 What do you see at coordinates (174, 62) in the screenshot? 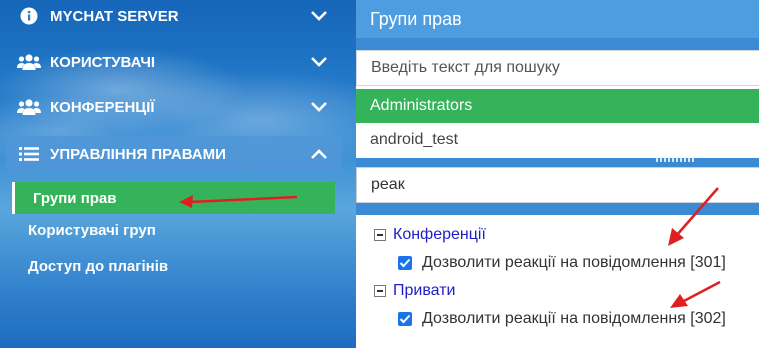
I see `sidebar-item-users: КОРИСТУВАЧІ` at bounding box center [174, 62].